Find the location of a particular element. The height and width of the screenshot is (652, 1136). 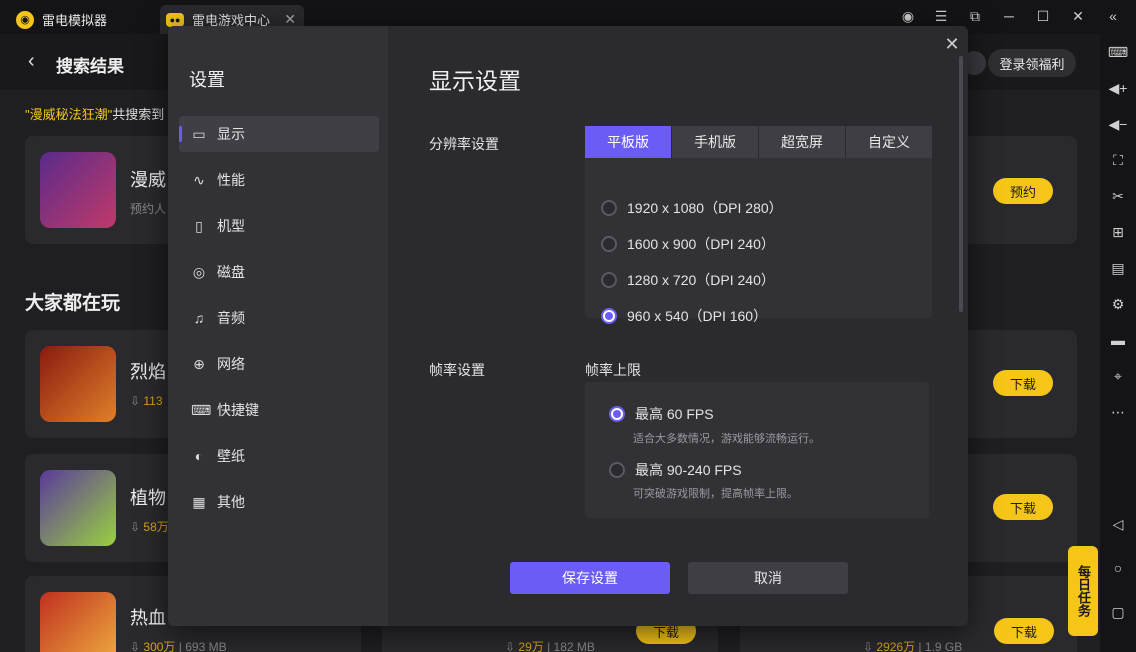

nav-performance: ∿ 性能 is located at coordinates (279, 180).